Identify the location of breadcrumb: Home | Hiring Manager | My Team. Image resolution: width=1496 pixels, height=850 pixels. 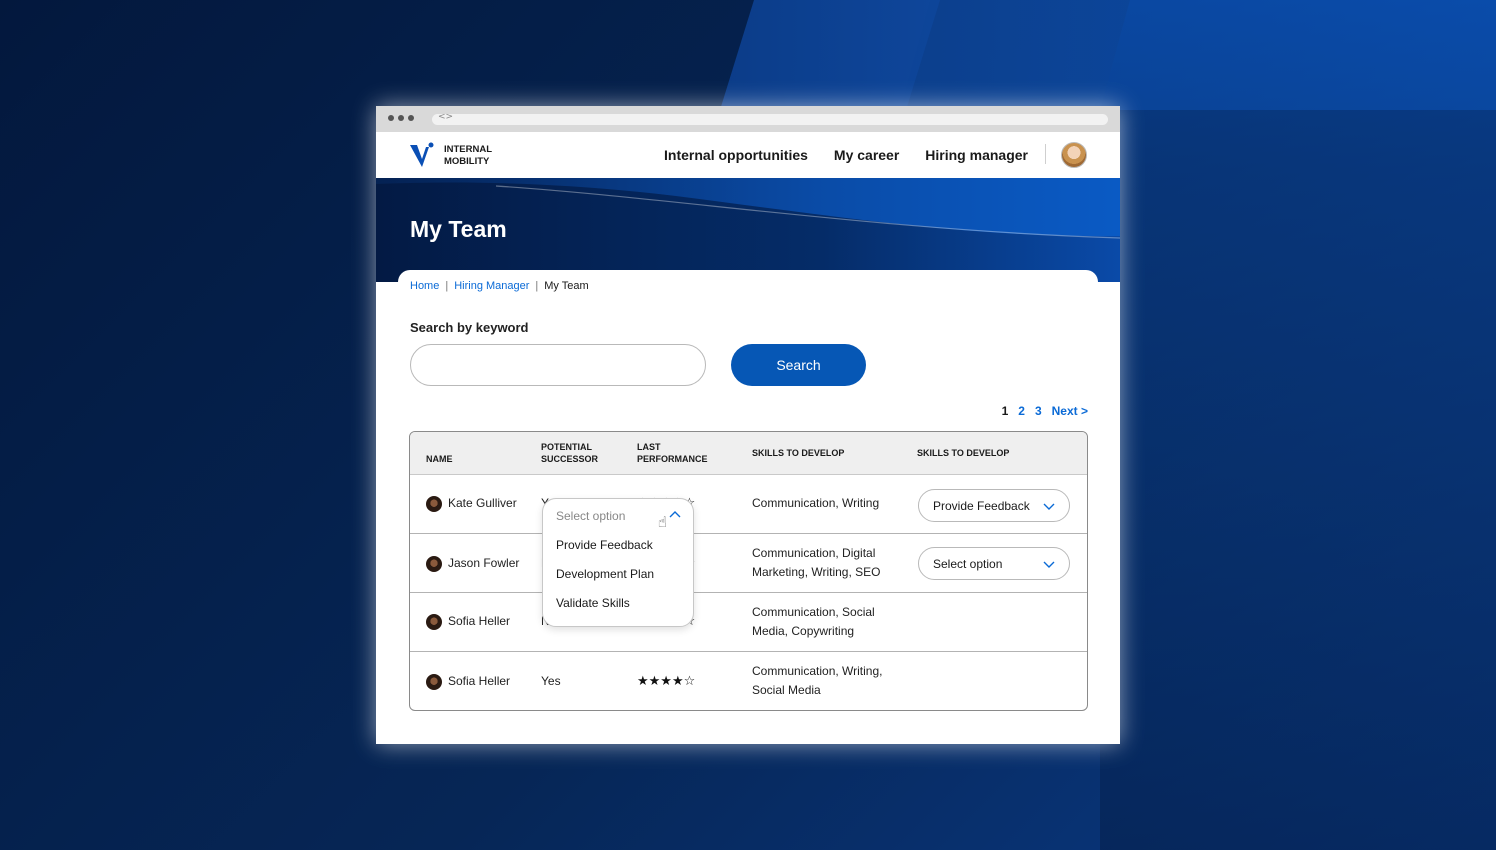
(499, 286).